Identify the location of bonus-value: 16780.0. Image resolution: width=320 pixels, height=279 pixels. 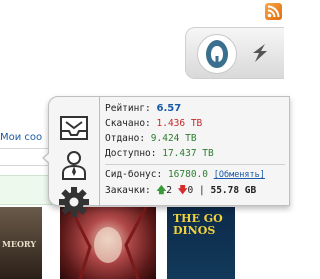
(187, 174).